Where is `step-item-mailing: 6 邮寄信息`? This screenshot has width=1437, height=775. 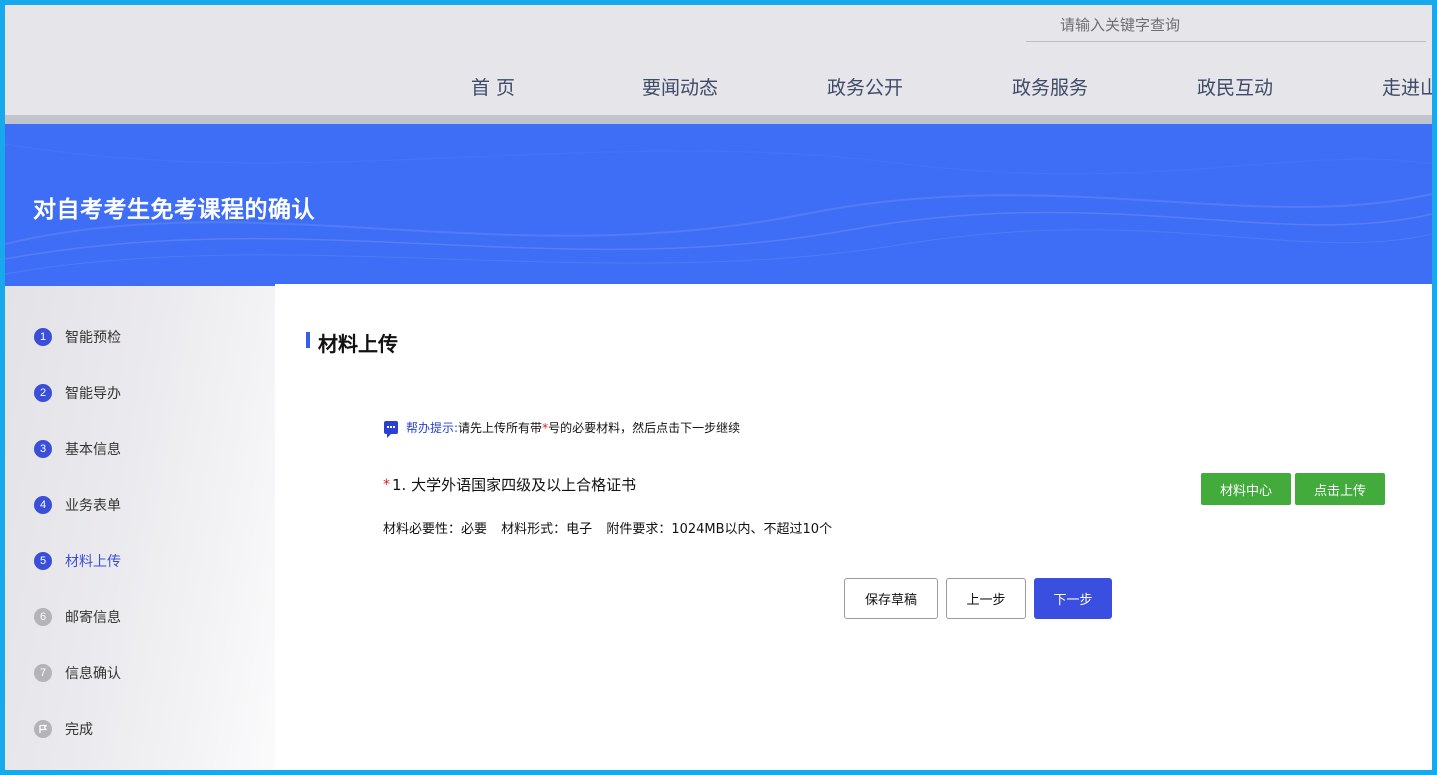
step-item-mailing: 6 邮寄信息 is located at coordinates (77, 617).